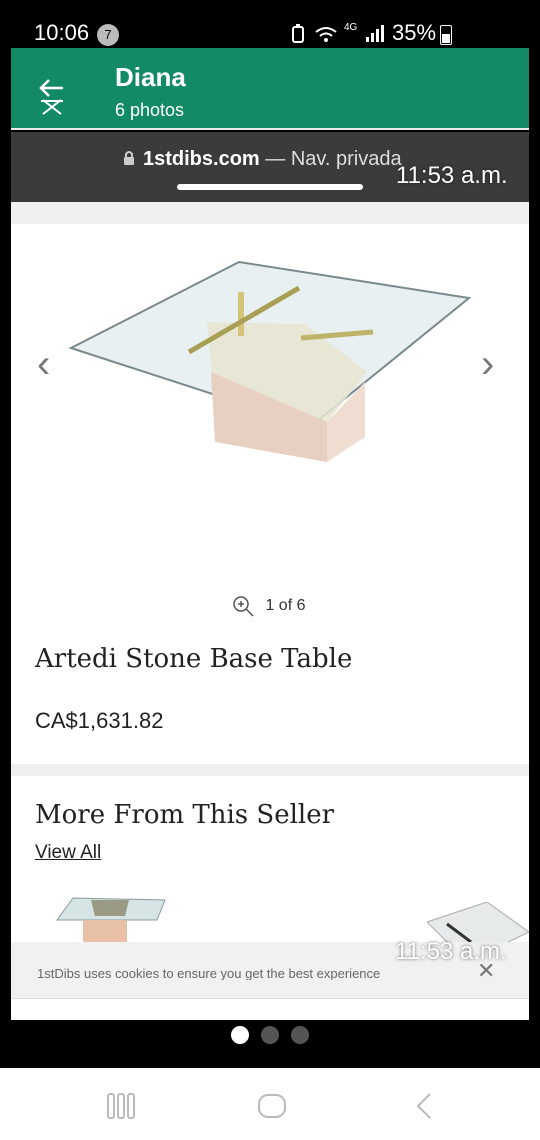 The image size is (540, 1140). What do you see at coordinates (446, 35) in the screenshot?
I see `battery-icon` at bounding box center [446, 35].